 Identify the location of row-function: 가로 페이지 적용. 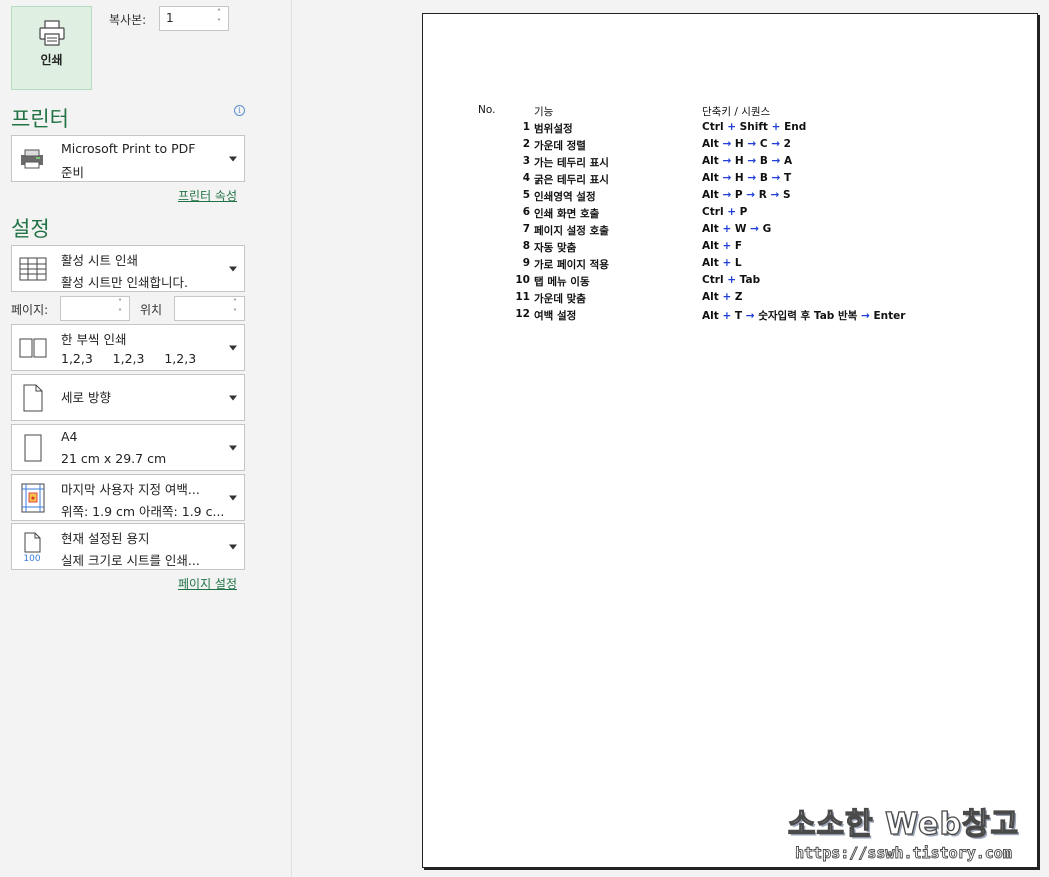
(571, 265).